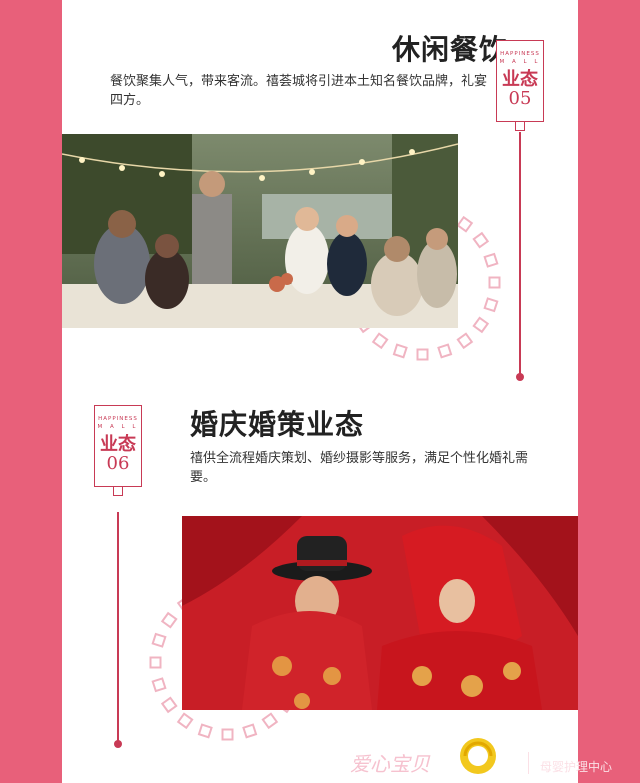 The image size is (640, 783). Describe the element at coordinates (539, 742) in the screenshot. I see `footer-tm-text: TM 高端家庭服务` at that location.